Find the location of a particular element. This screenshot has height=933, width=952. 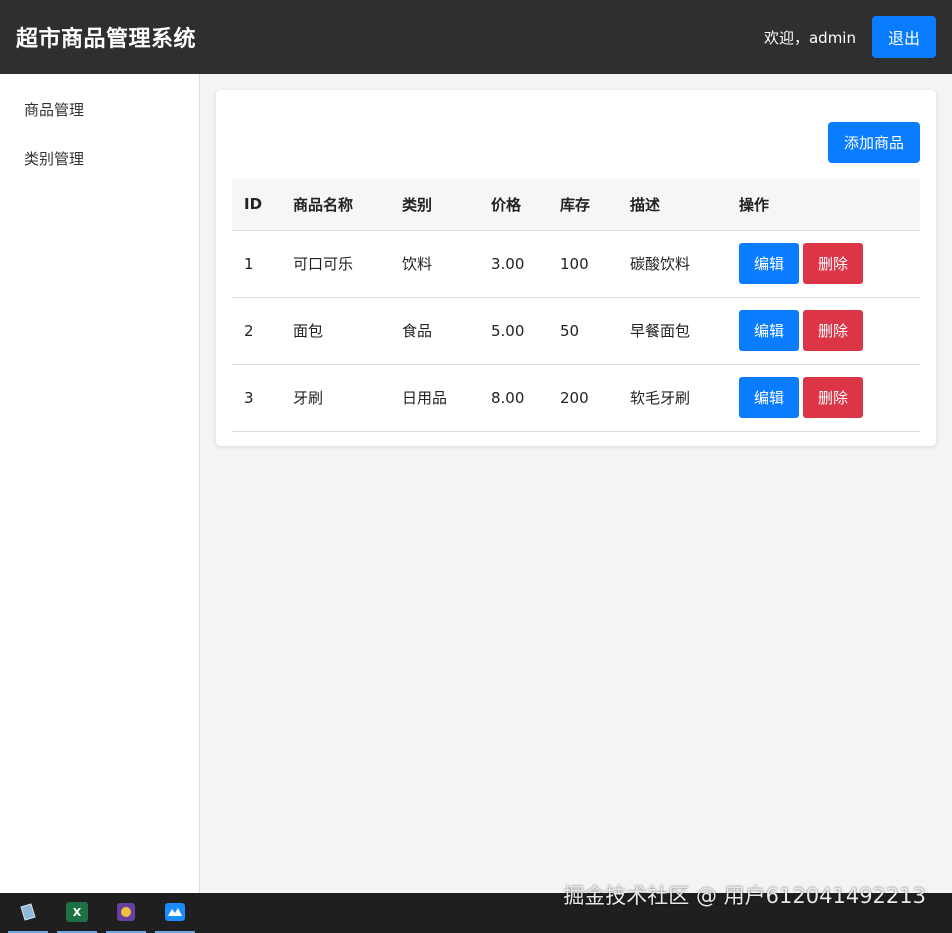

sidebar-item-products: 商品管理 is located at coordinates (99, 122).